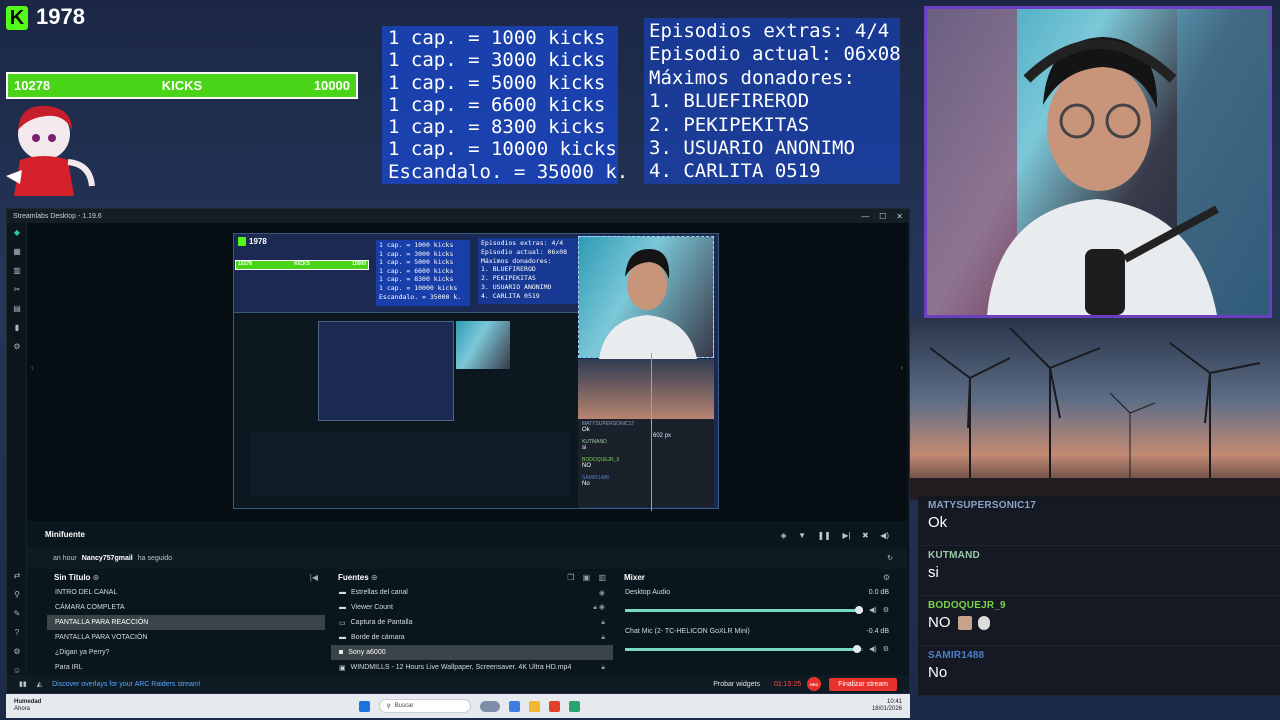 The image size is (1280, 720). I want to click on scenes-title: Sin Título ⊕, so click(76, 577).